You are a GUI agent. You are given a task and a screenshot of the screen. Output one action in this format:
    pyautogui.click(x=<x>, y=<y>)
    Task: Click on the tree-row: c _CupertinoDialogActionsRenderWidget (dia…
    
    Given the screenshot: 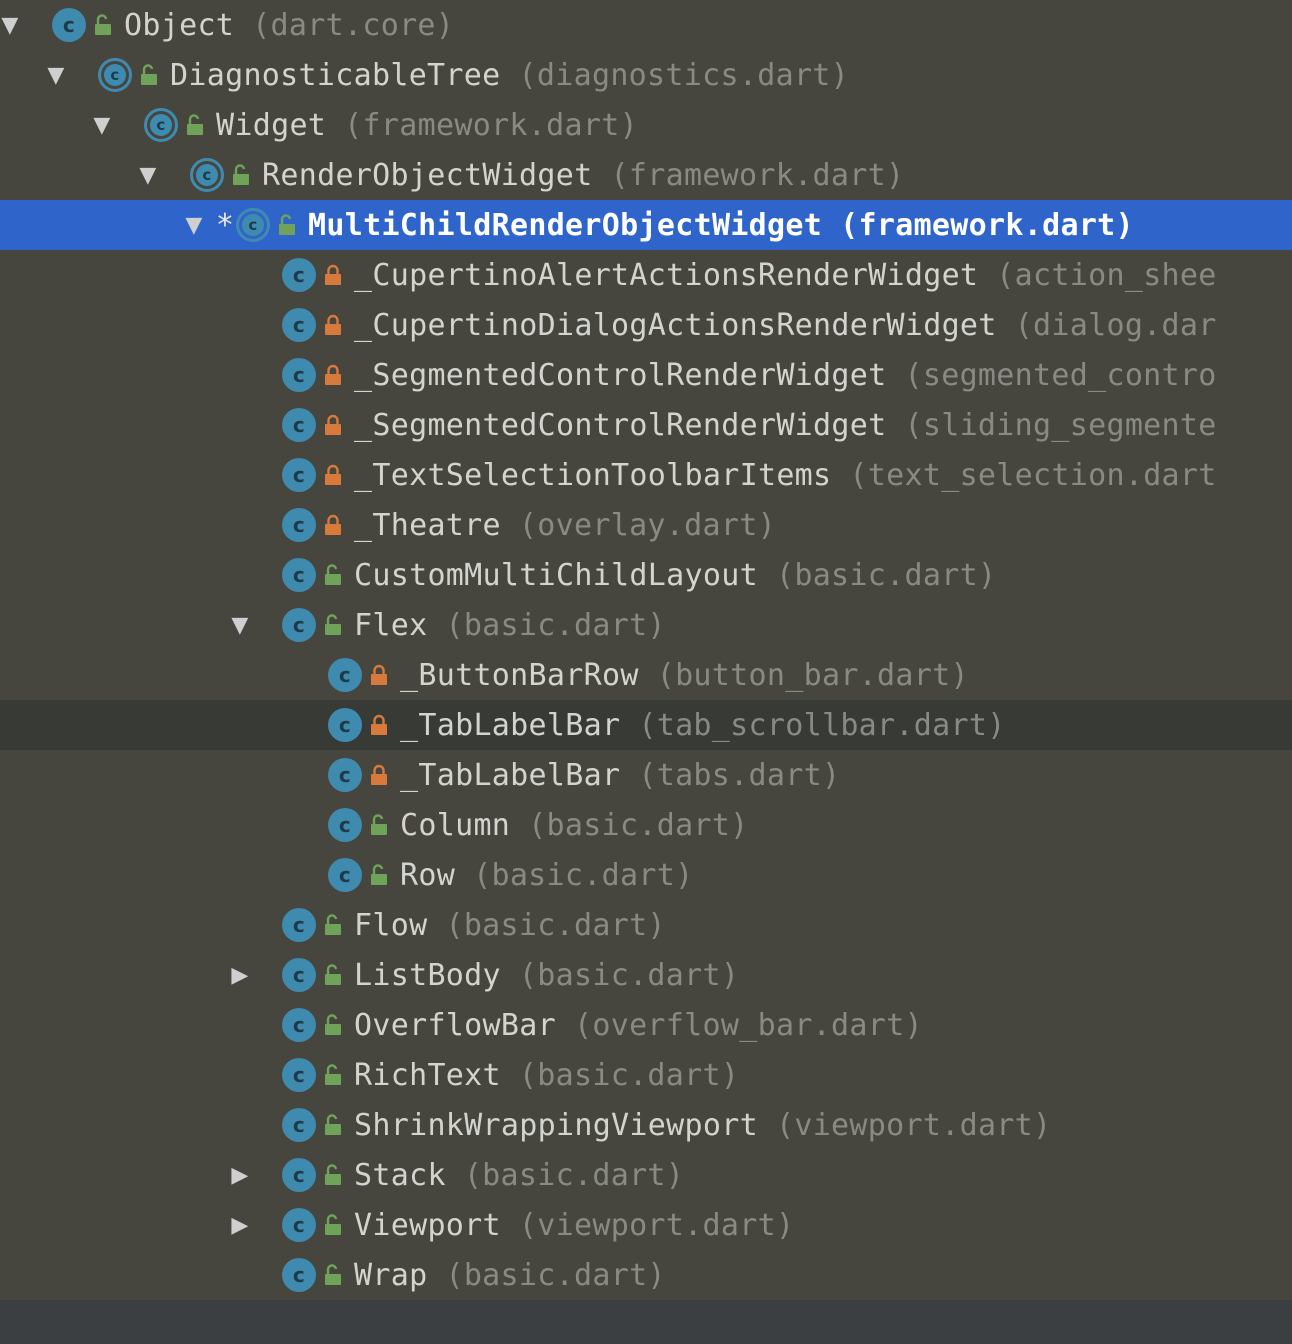 What is the action you would take?
    pyautogui.click(x=646, y=325)
    